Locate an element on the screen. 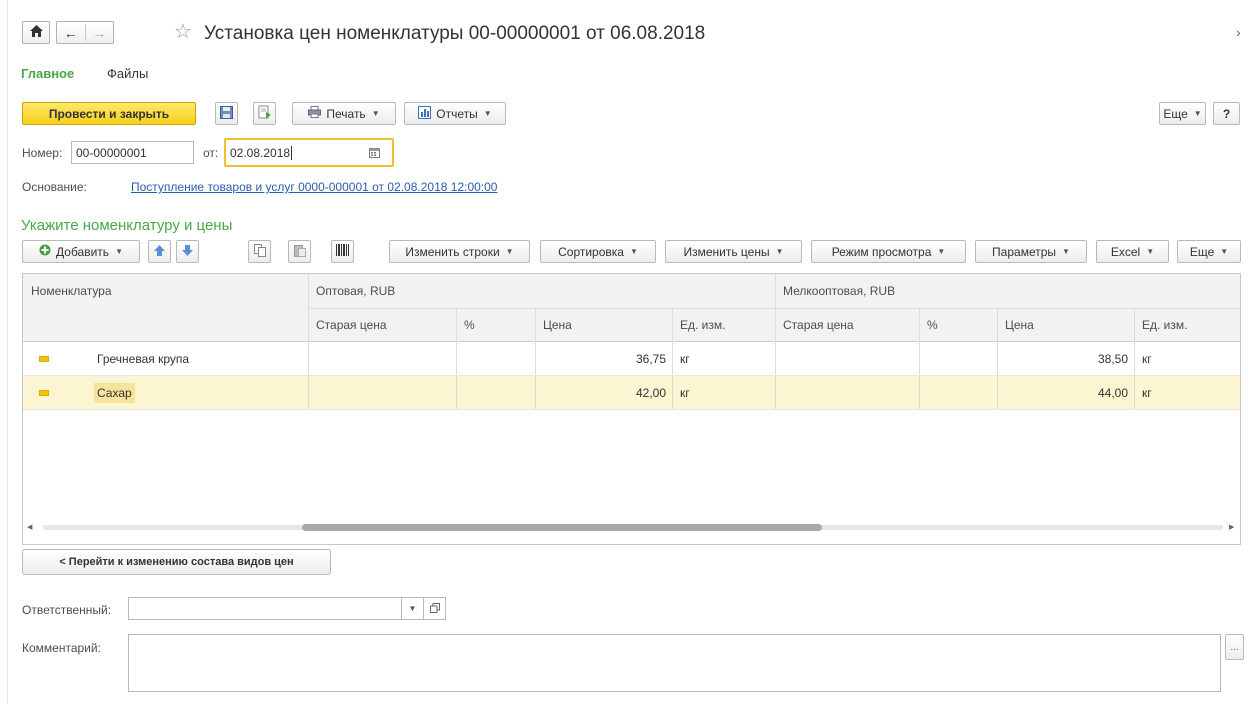 This screenshot has height=704, width=1247. column-header-wholesale-percent: % is located at coordinates (495, 325).